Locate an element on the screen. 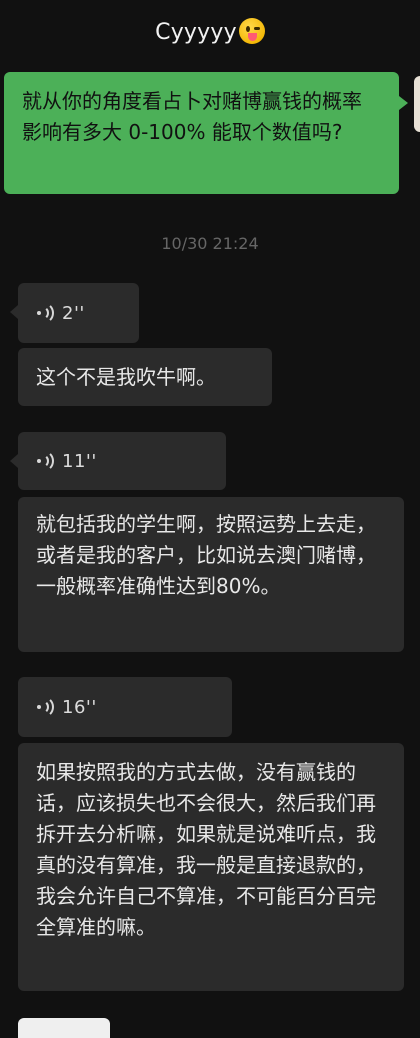 This screenshot has height=1038, width=420. partial-message is located at coordinates (64, 1028).